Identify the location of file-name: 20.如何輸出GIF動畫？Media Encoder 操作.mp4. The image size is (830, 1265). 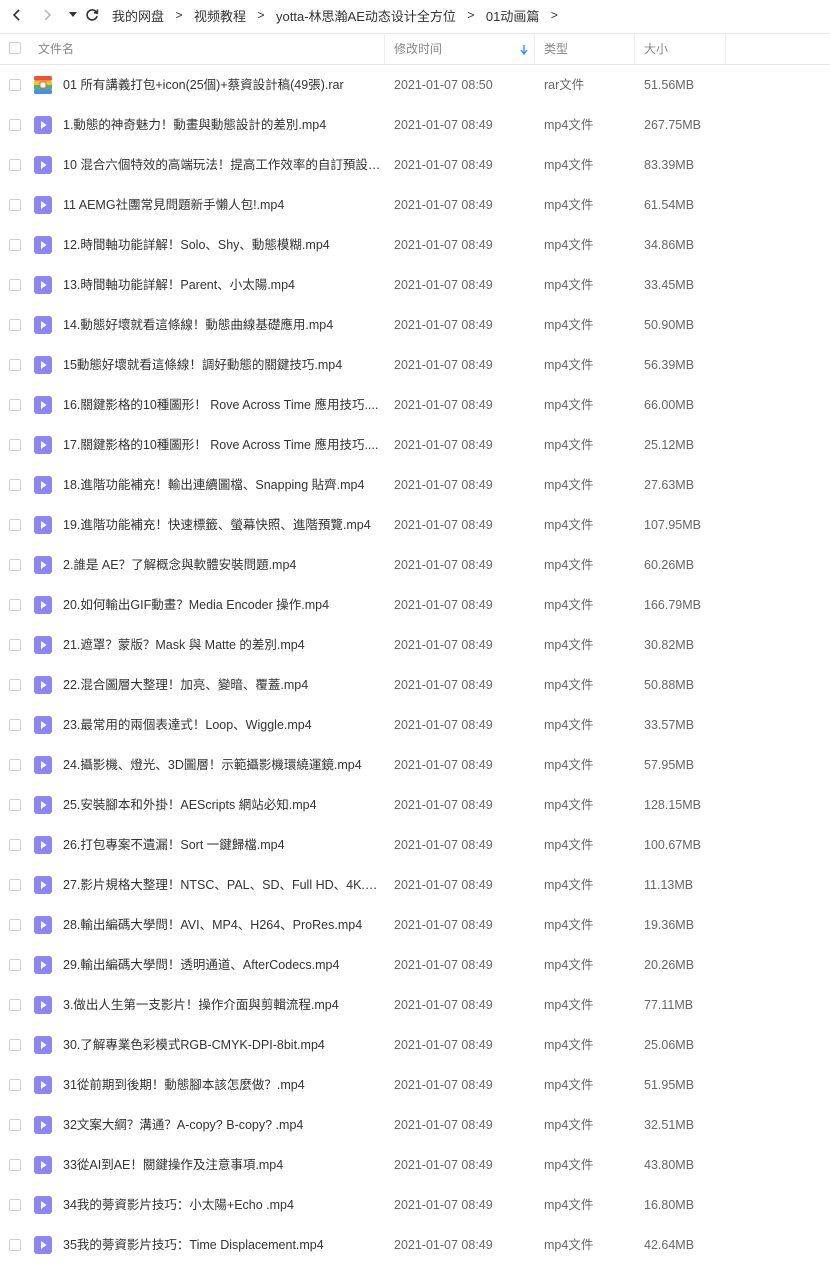
(222, 605).